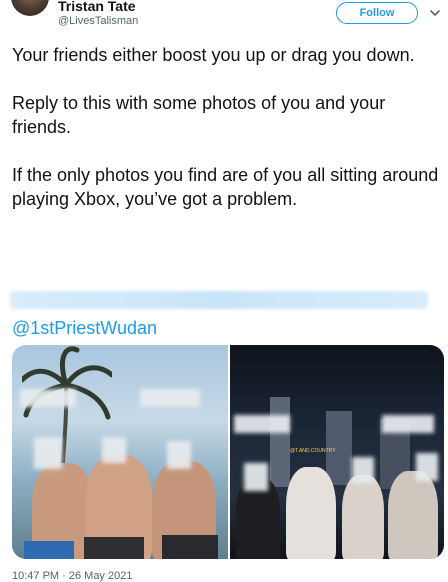 The width and height of the screenshot is (448, 582). What do you see at coordinates (313, 451) in the screenshot?
I see `photo-caption-tag: @T.AND.COUNTRY` at bounding box center [313, 451].